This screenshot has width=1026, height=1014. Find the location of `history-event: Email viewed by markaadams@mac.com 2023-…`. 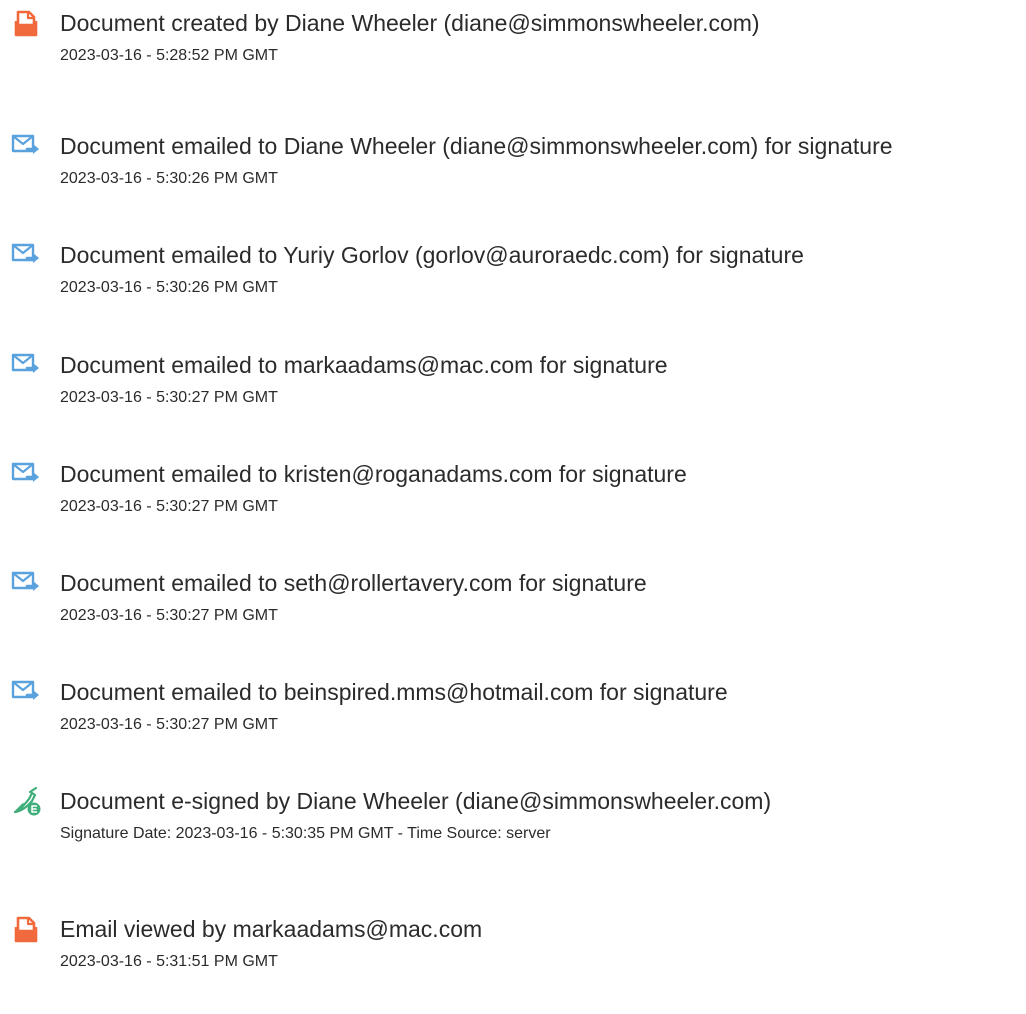

history-event: Email viewed by markaadams@mac.com 2023-… is located at coordinates (513, 964).